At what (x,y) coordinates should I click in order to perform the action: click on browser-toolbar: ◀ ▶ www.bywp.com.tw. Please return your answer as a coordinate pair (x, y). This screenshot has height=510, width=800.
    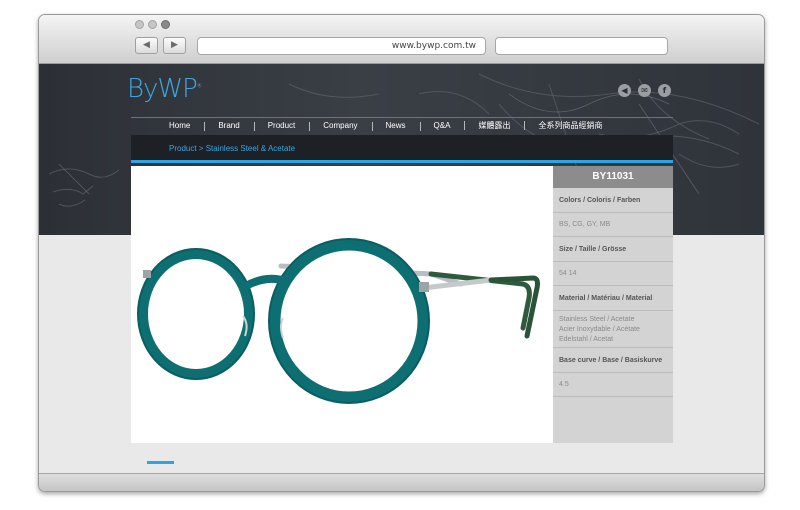
    Looking at the image, I should click on (401, 39).